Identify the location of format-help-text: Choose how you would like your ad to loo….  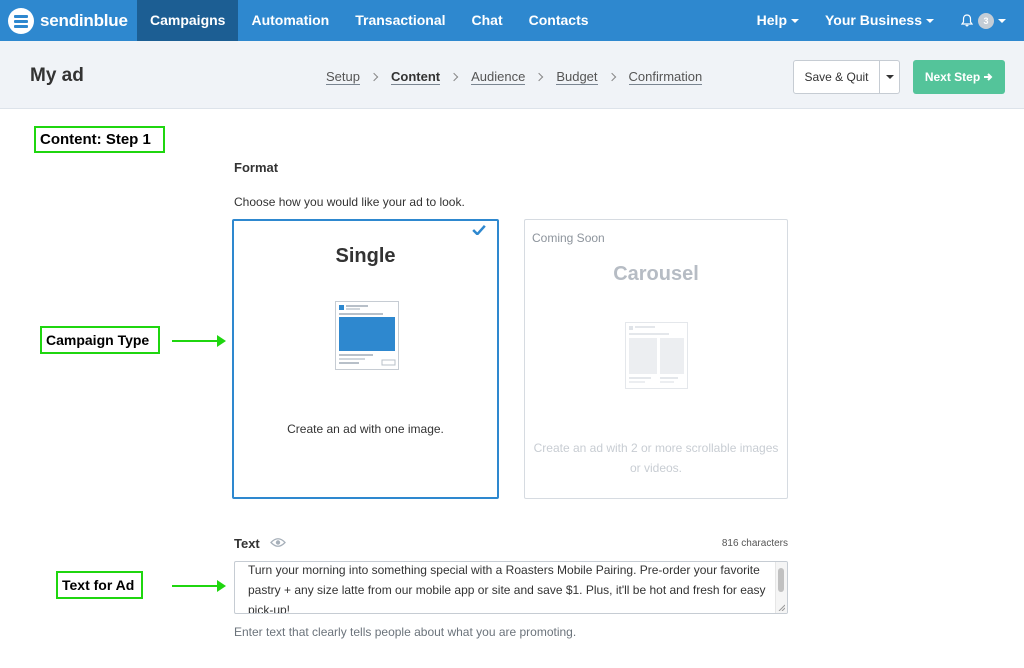
(349, 202).